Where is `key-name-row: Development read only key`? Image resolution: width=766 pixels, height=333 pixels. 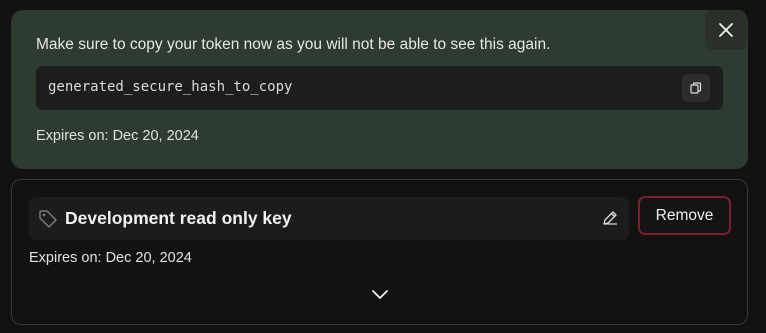
key-name-row: Development read only key is located at coordinates (329, 218).